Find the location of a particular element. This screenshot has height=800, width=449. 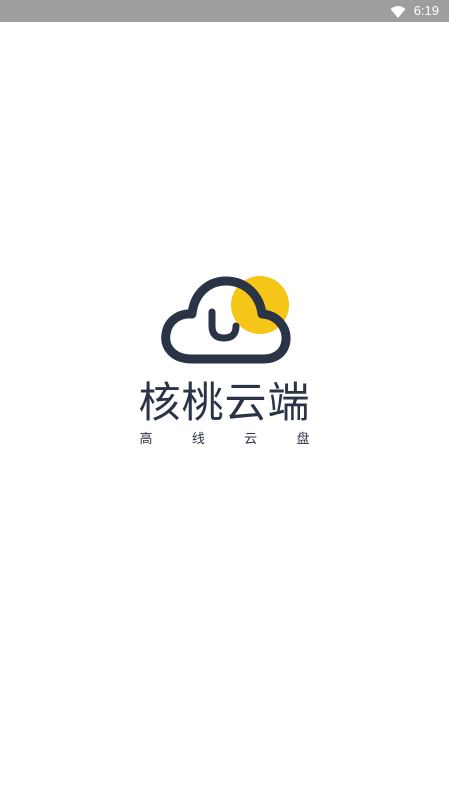

cloud-sun-logo-icon is located at coordinates (225, 320).